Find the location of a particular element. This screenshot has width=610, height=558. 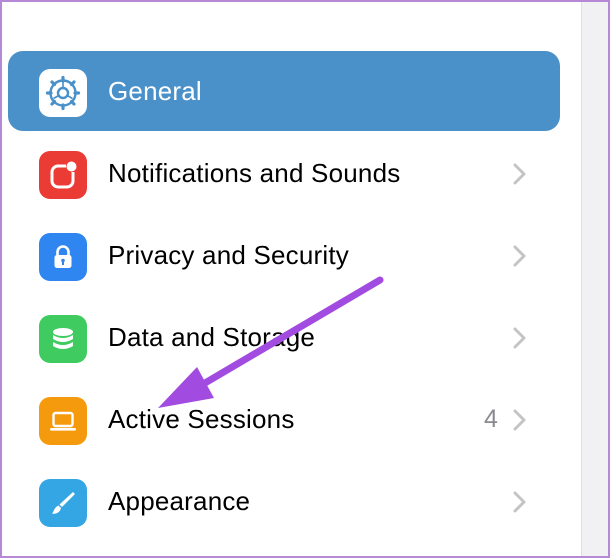

sidebar-item-appearance: Appearance is located at coordinates (284, 501).